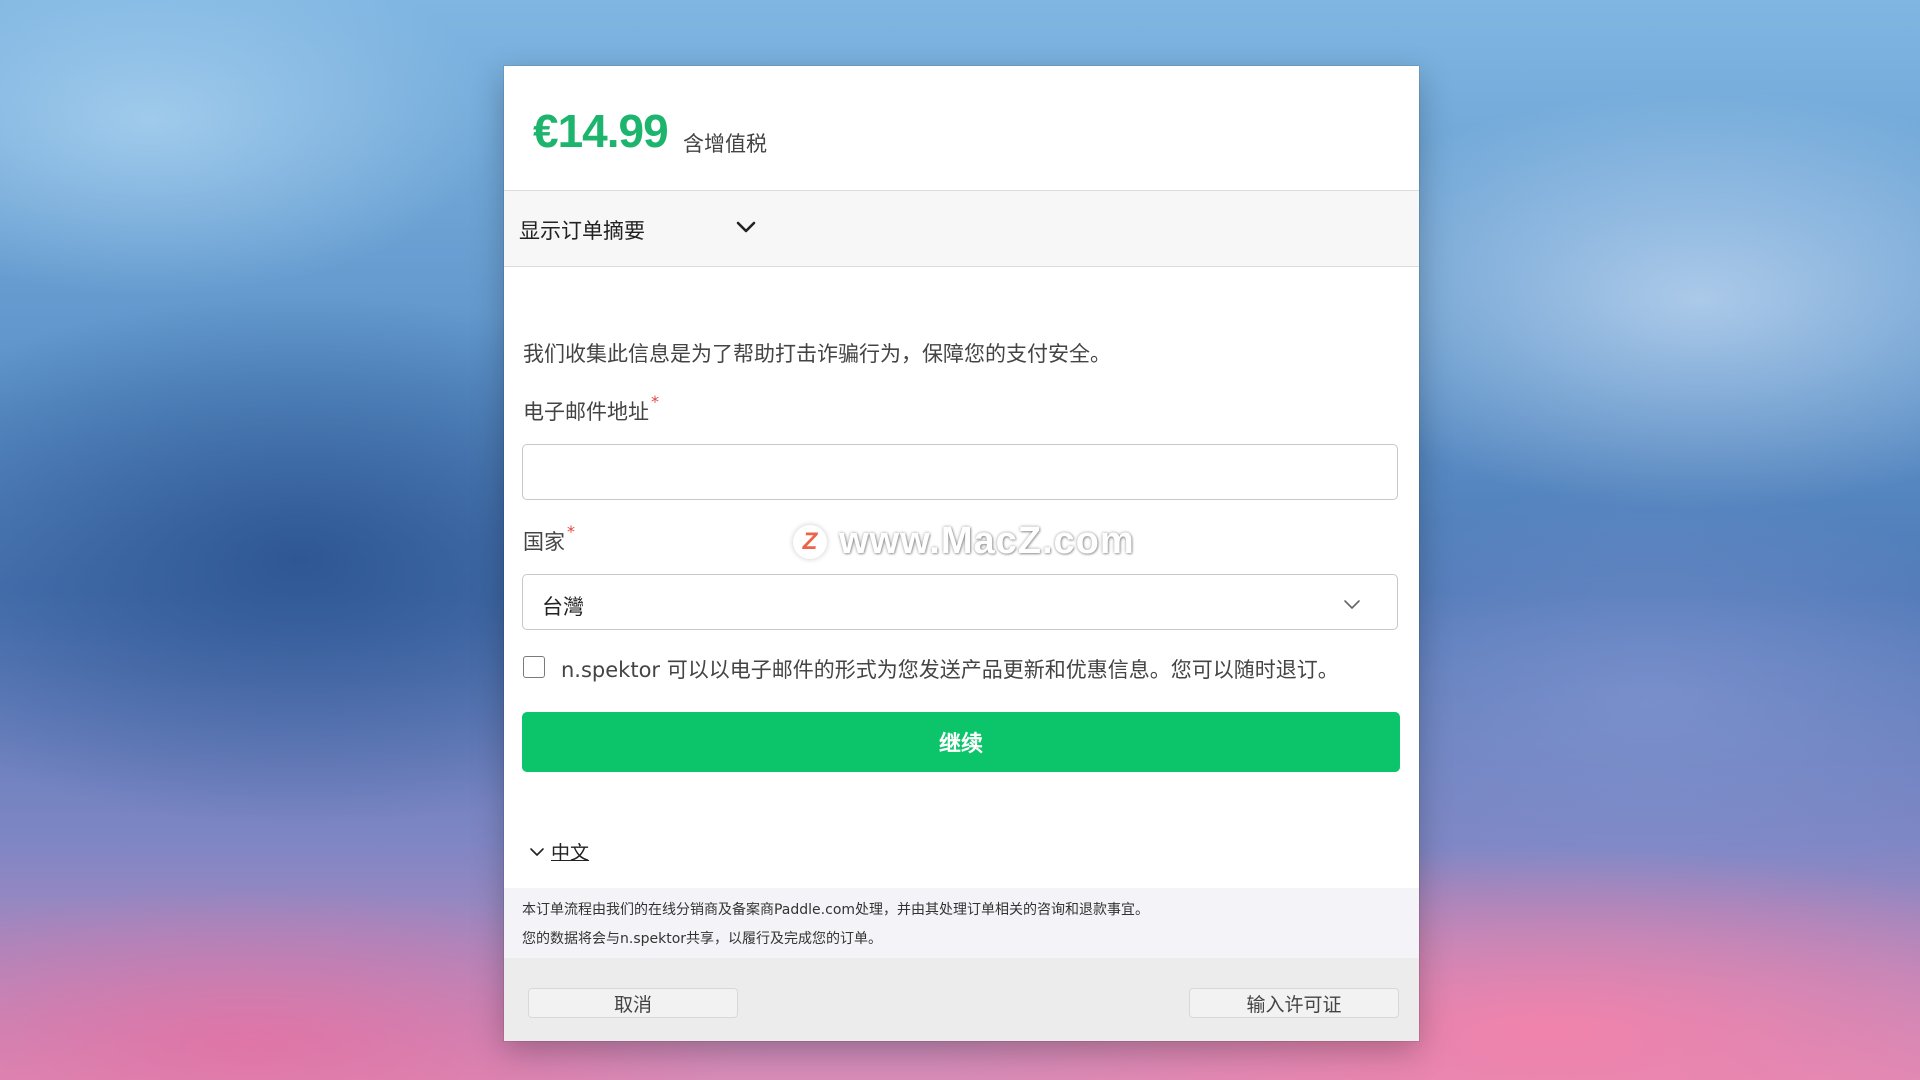 The image size is (1920, 1080). I want to click on language-selector: 中文, so click(559, 851).